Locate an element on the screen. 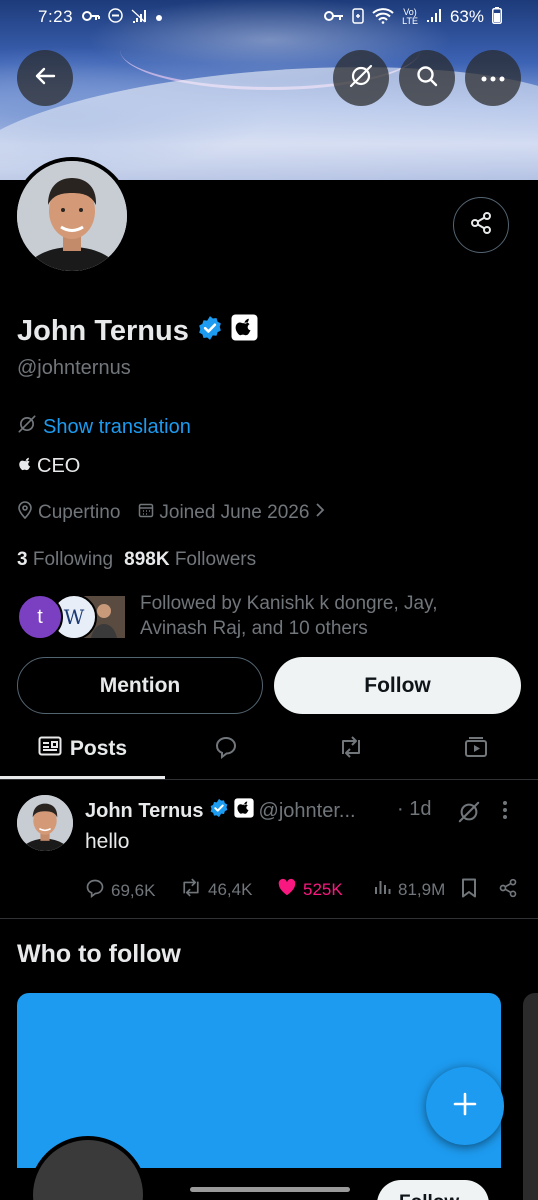  volte-icon: Vo) LTE is located at coordinates (410, 16).